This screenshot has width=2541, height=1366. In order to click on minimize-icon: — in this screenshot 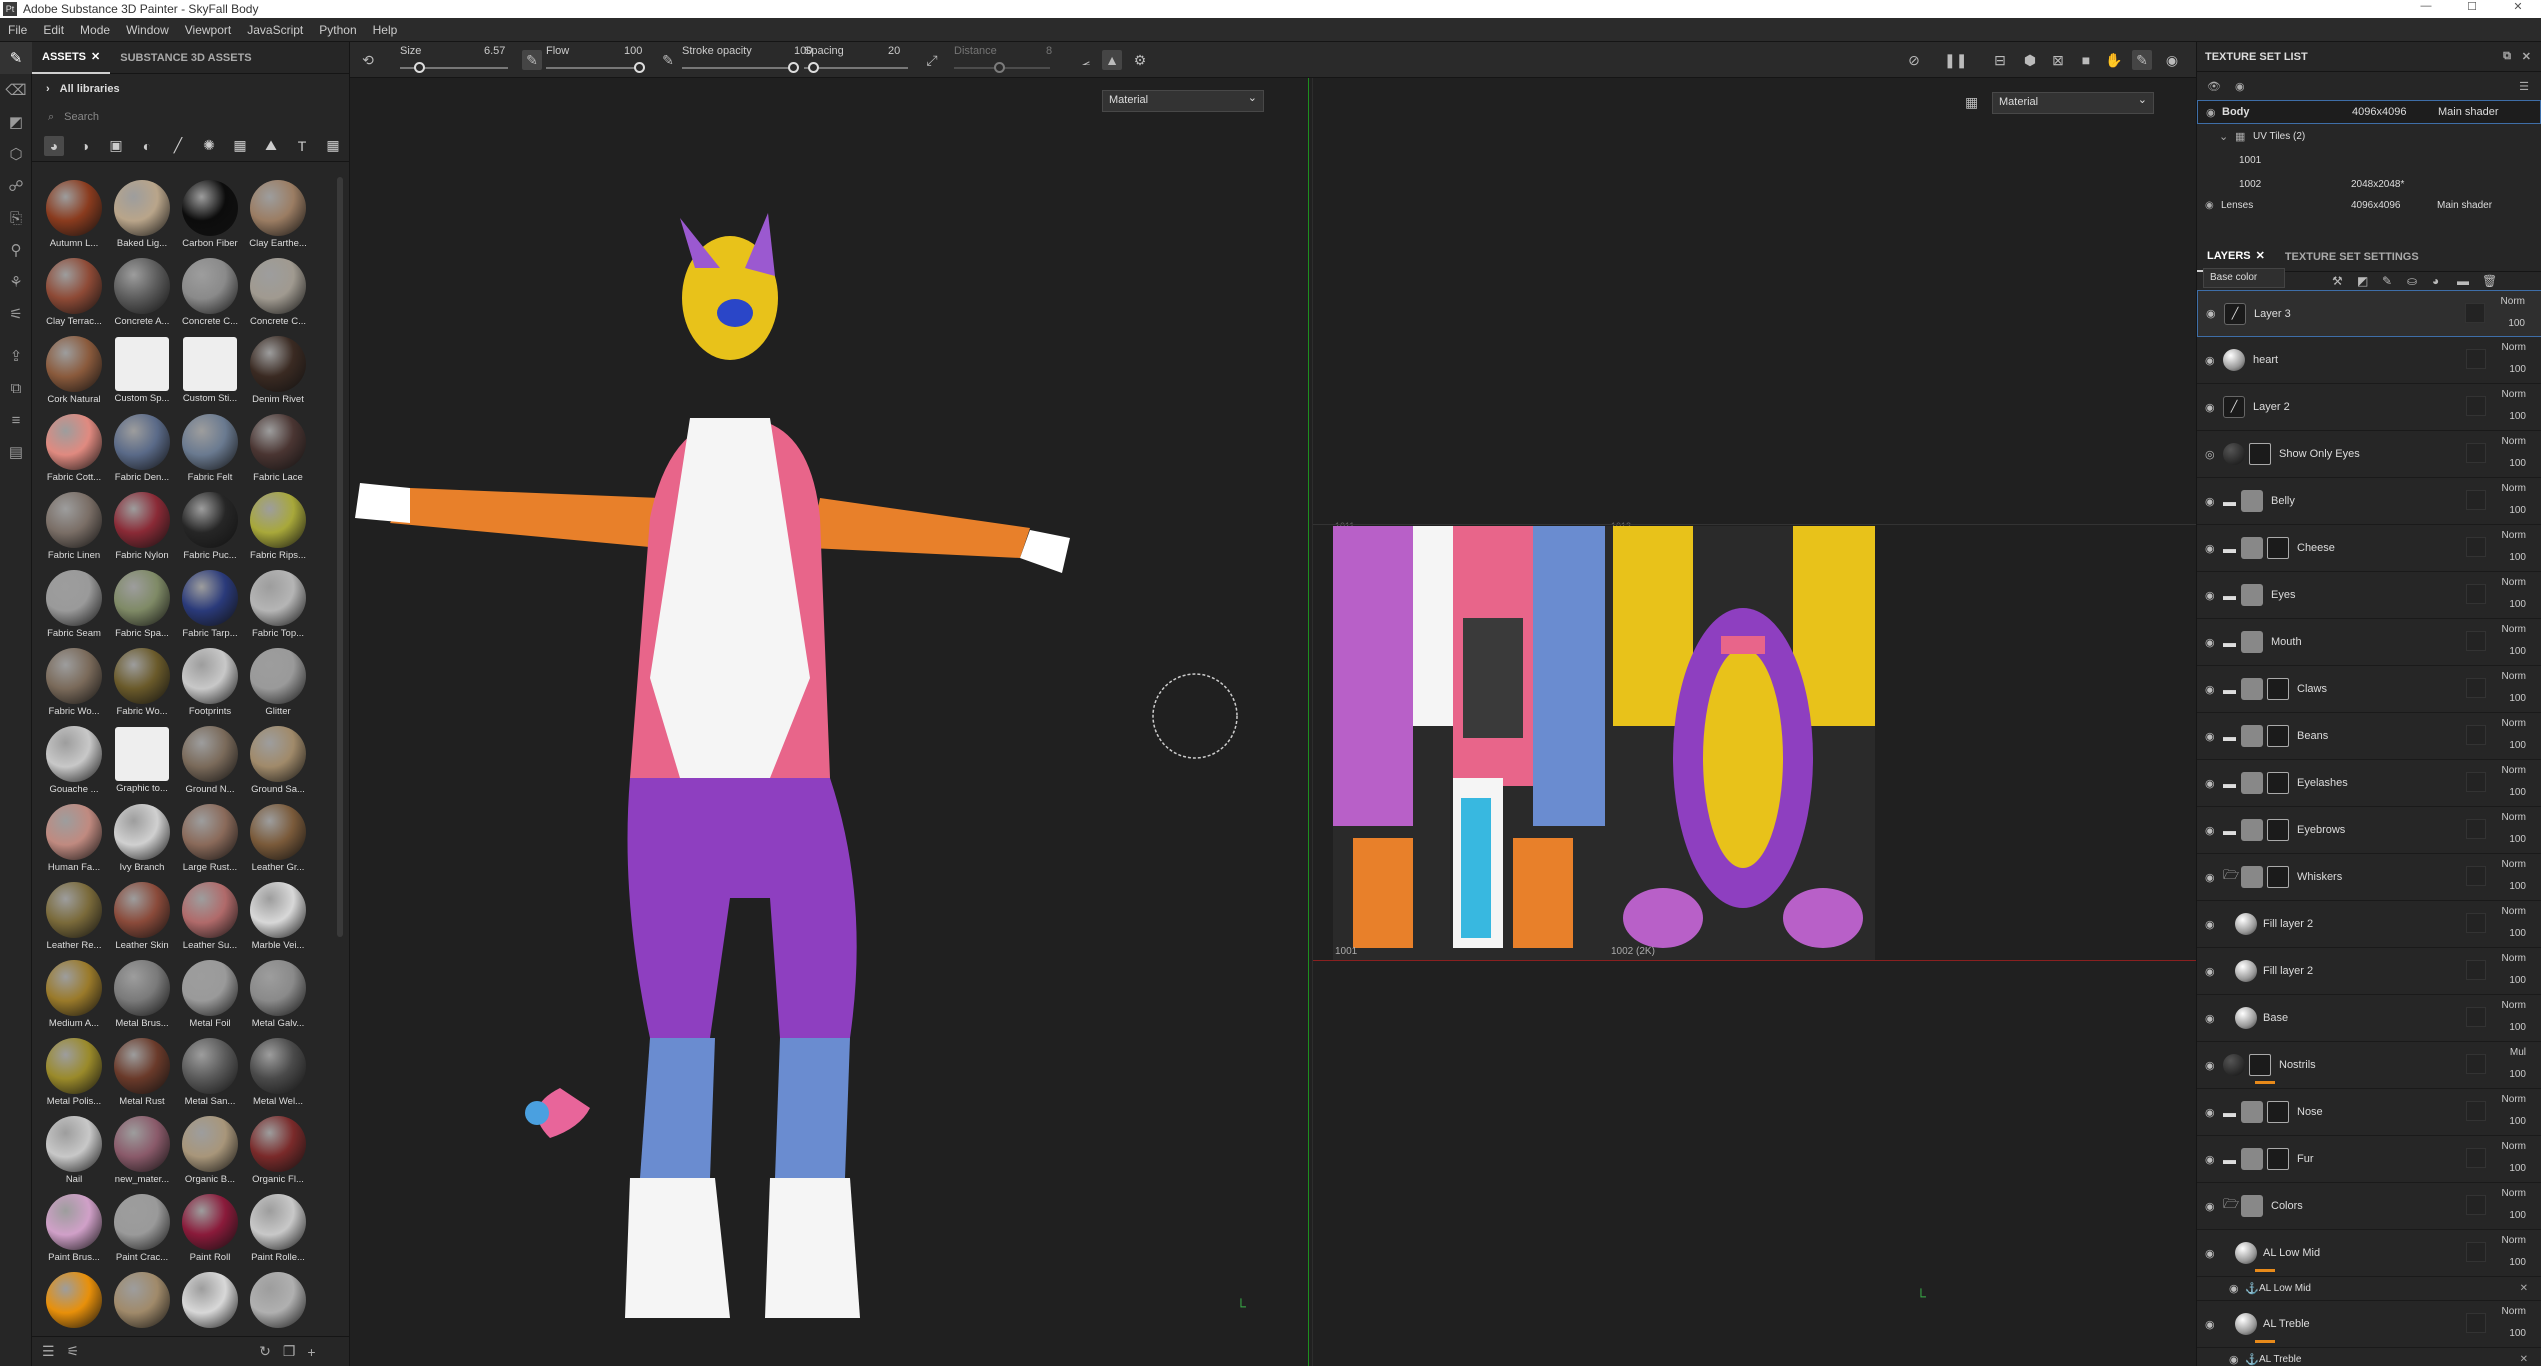, I will do `click(2426, 6)`.